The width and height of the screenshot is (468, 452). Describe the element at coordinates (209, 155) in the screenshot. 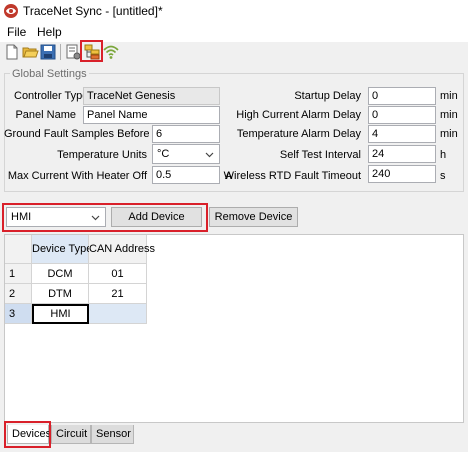

I see `chevron-down-icon` at that location.